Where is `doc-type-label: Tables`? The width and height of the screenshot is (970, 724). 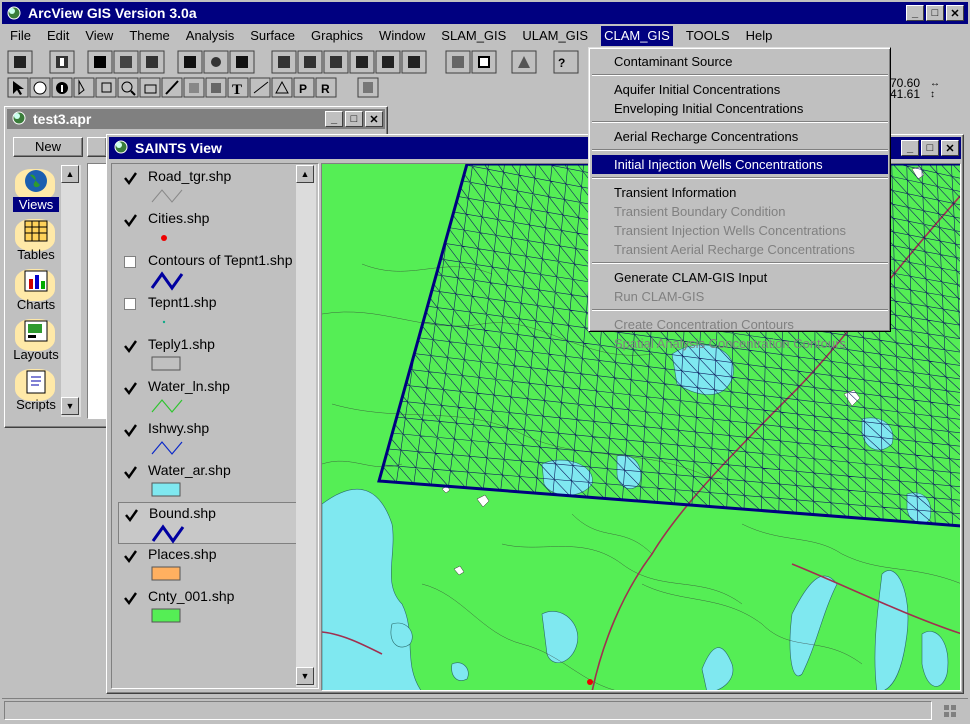 doc-type-label: Tables is located at coordinates (36, 254).